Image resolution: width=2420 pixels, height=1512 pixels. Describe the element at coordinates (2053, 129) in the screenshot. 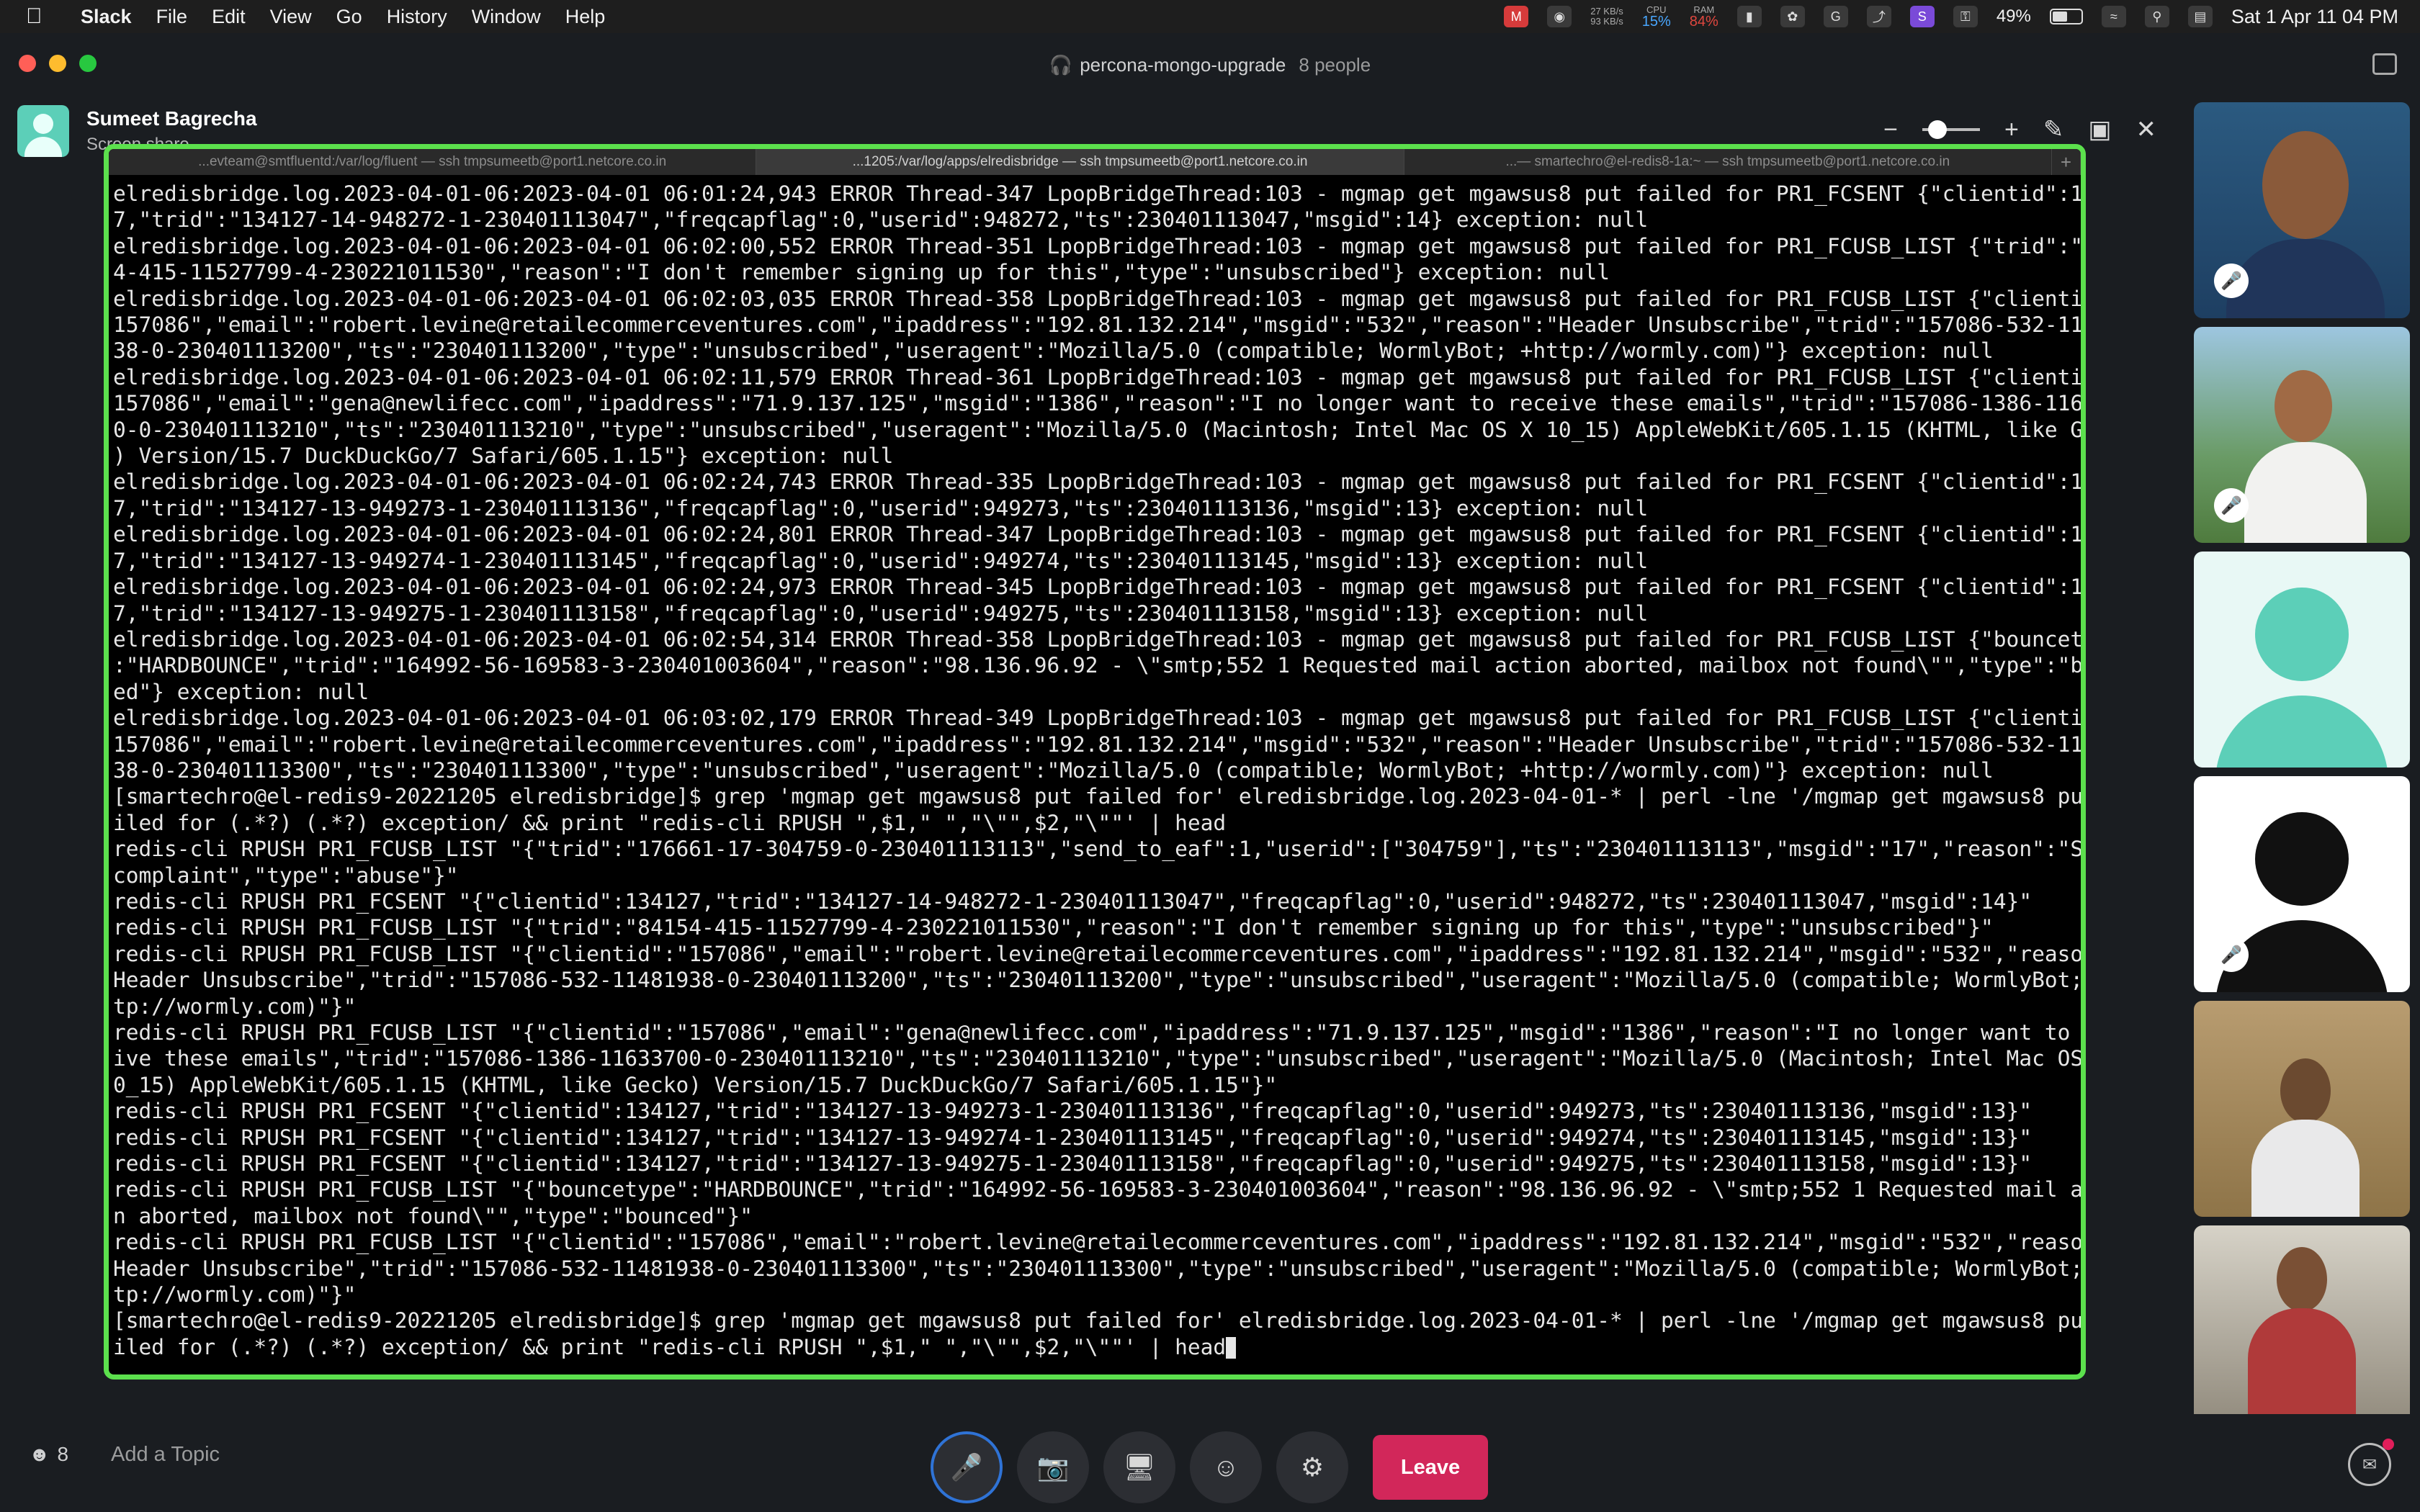

I see `draw-off-icon: ✎` at that location.